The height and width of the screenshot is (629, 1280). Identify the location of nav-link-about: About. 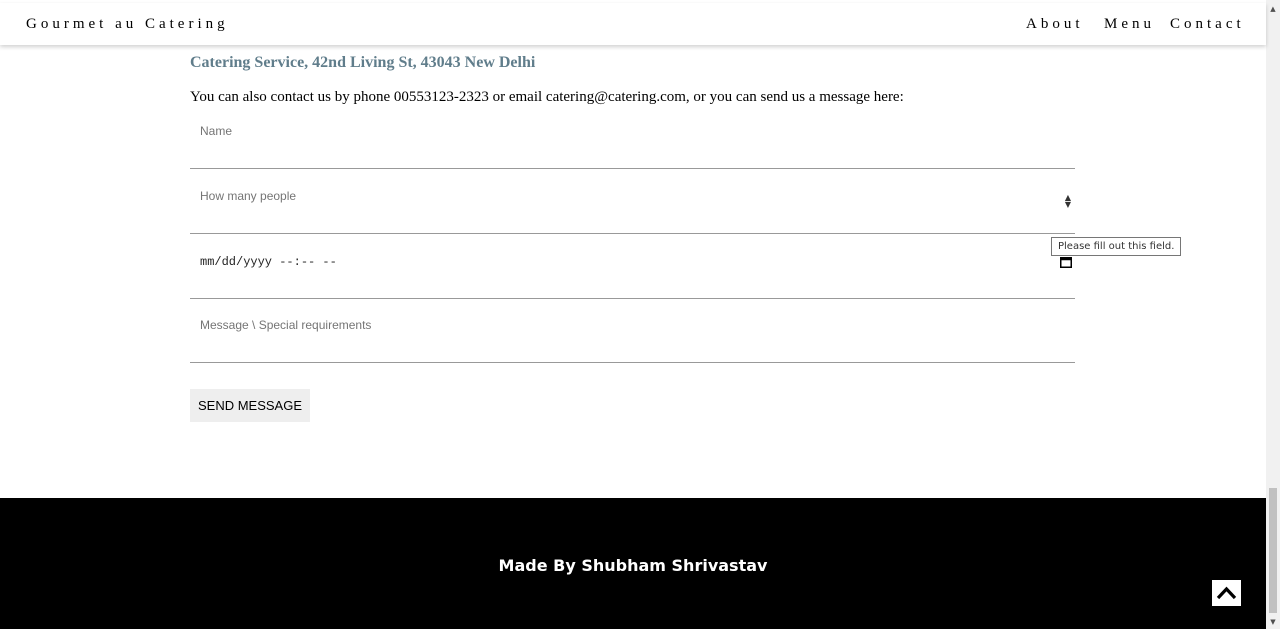
(1055, 24).